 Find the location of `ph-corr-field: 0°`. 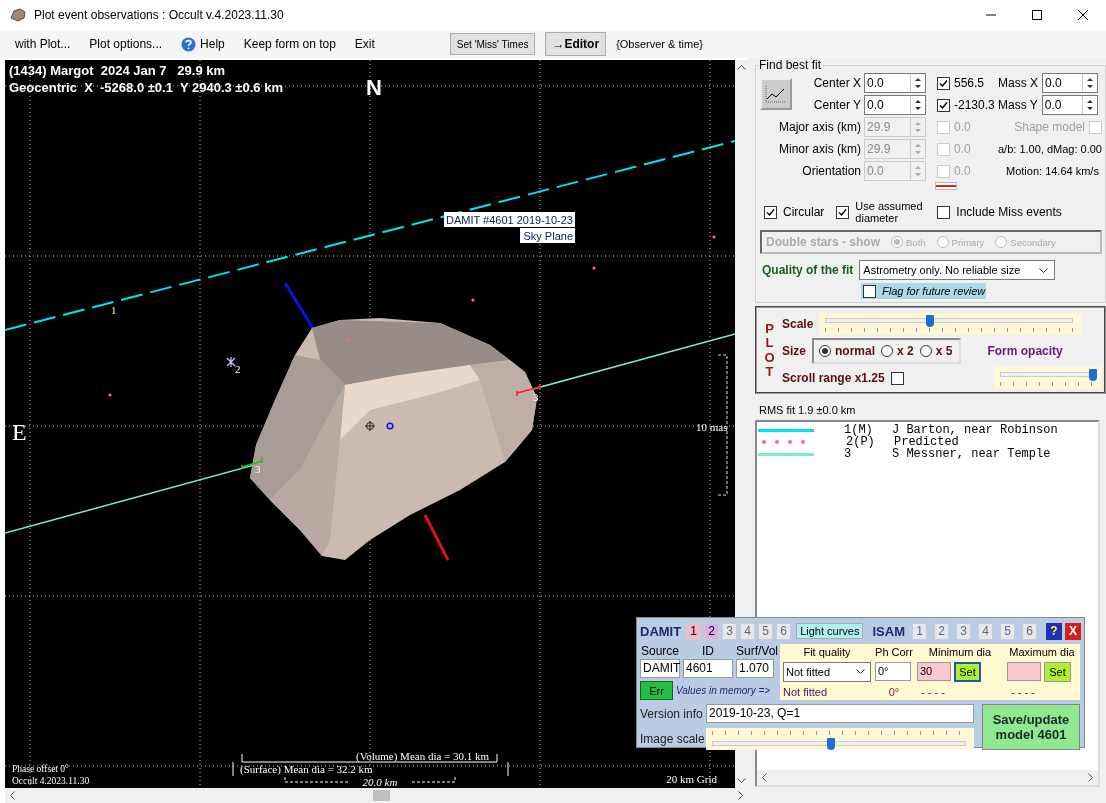

ph-corr-field: 0° is located at coordinates (893, 672).